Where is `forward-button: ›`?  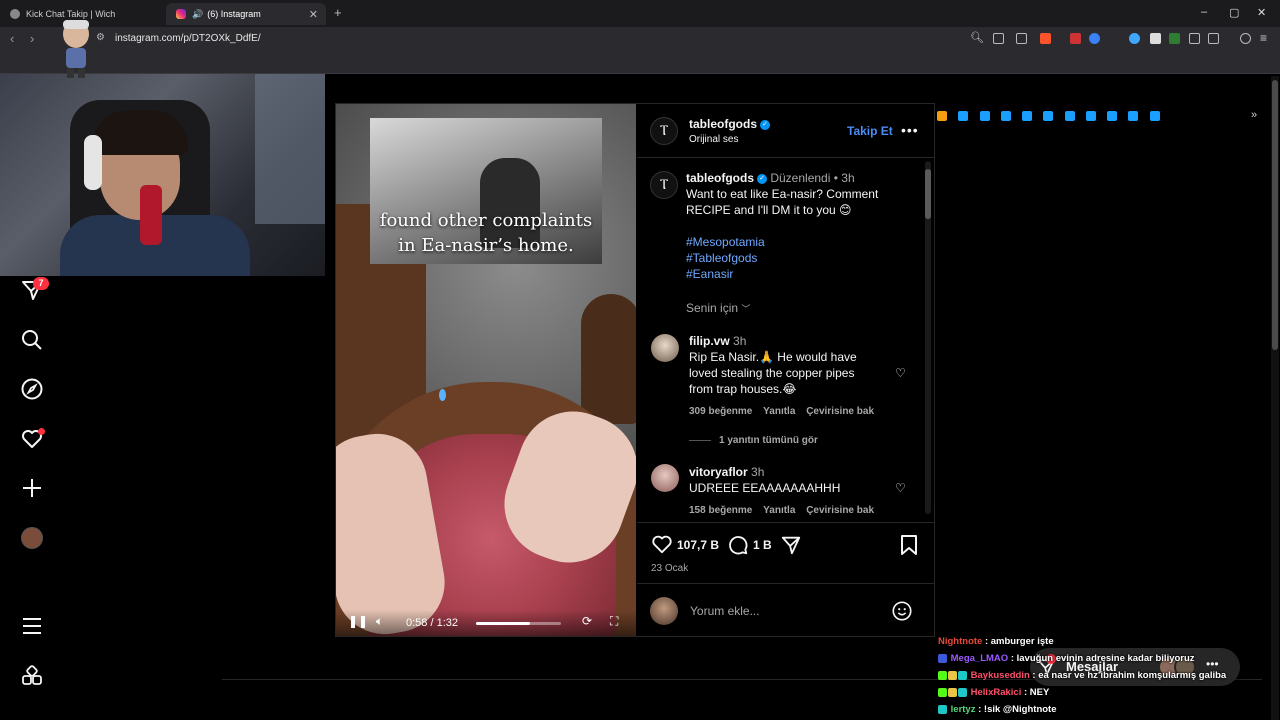
forward-button: › is located at coordinates (32, 38).